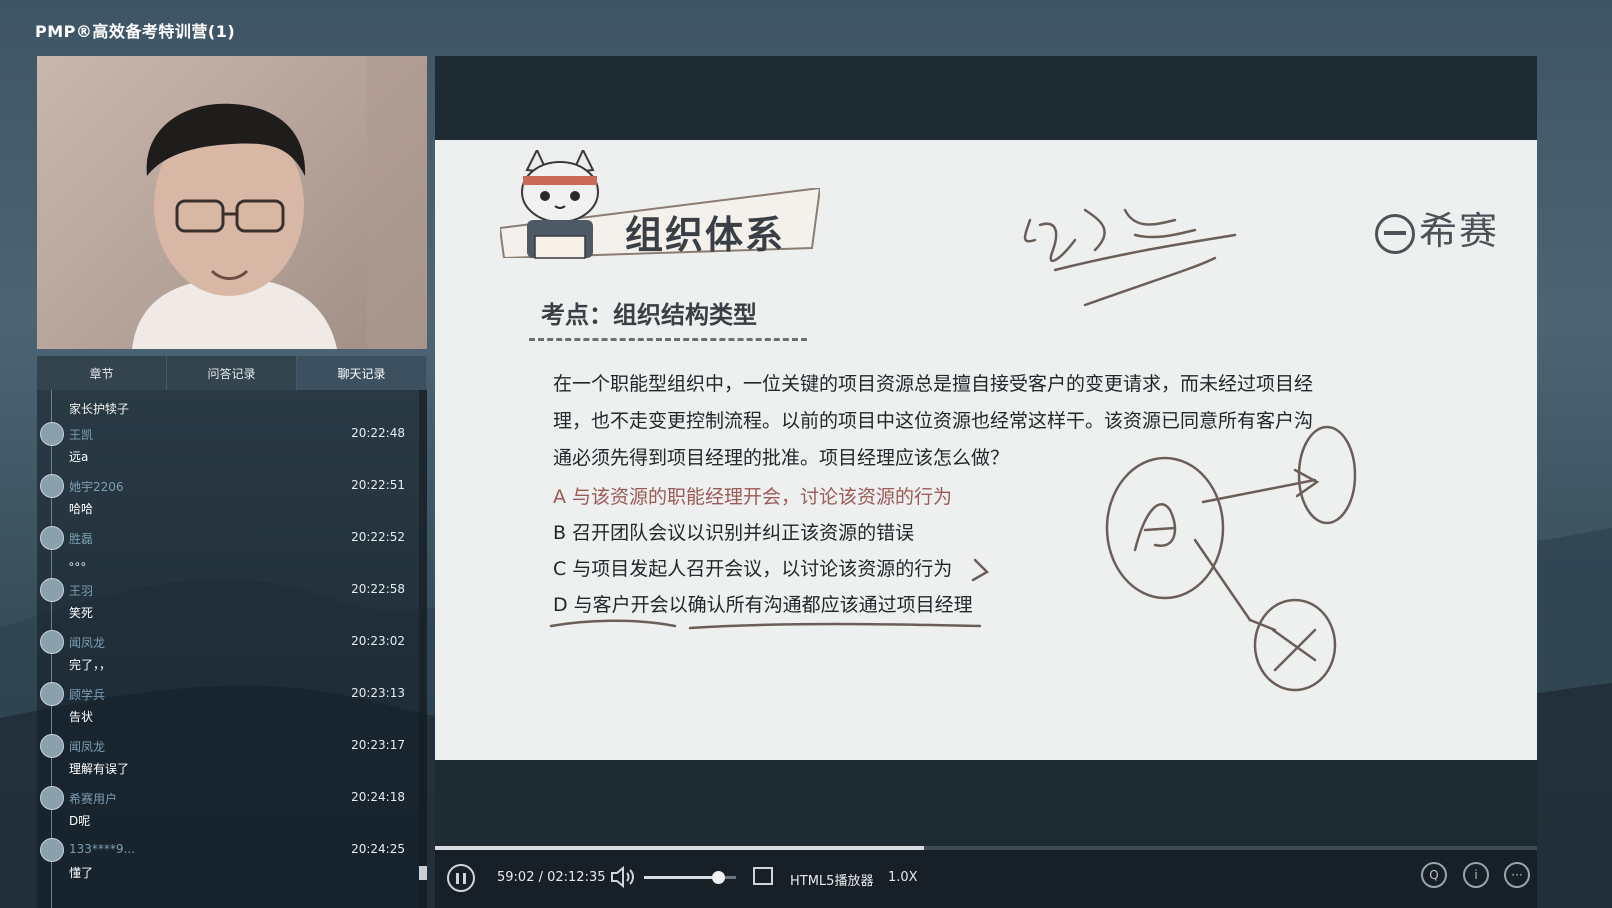  Describe the element at coordinates (362, 373) in the screenshot. I see `tab-chat-records: 聊天记录` at that location.